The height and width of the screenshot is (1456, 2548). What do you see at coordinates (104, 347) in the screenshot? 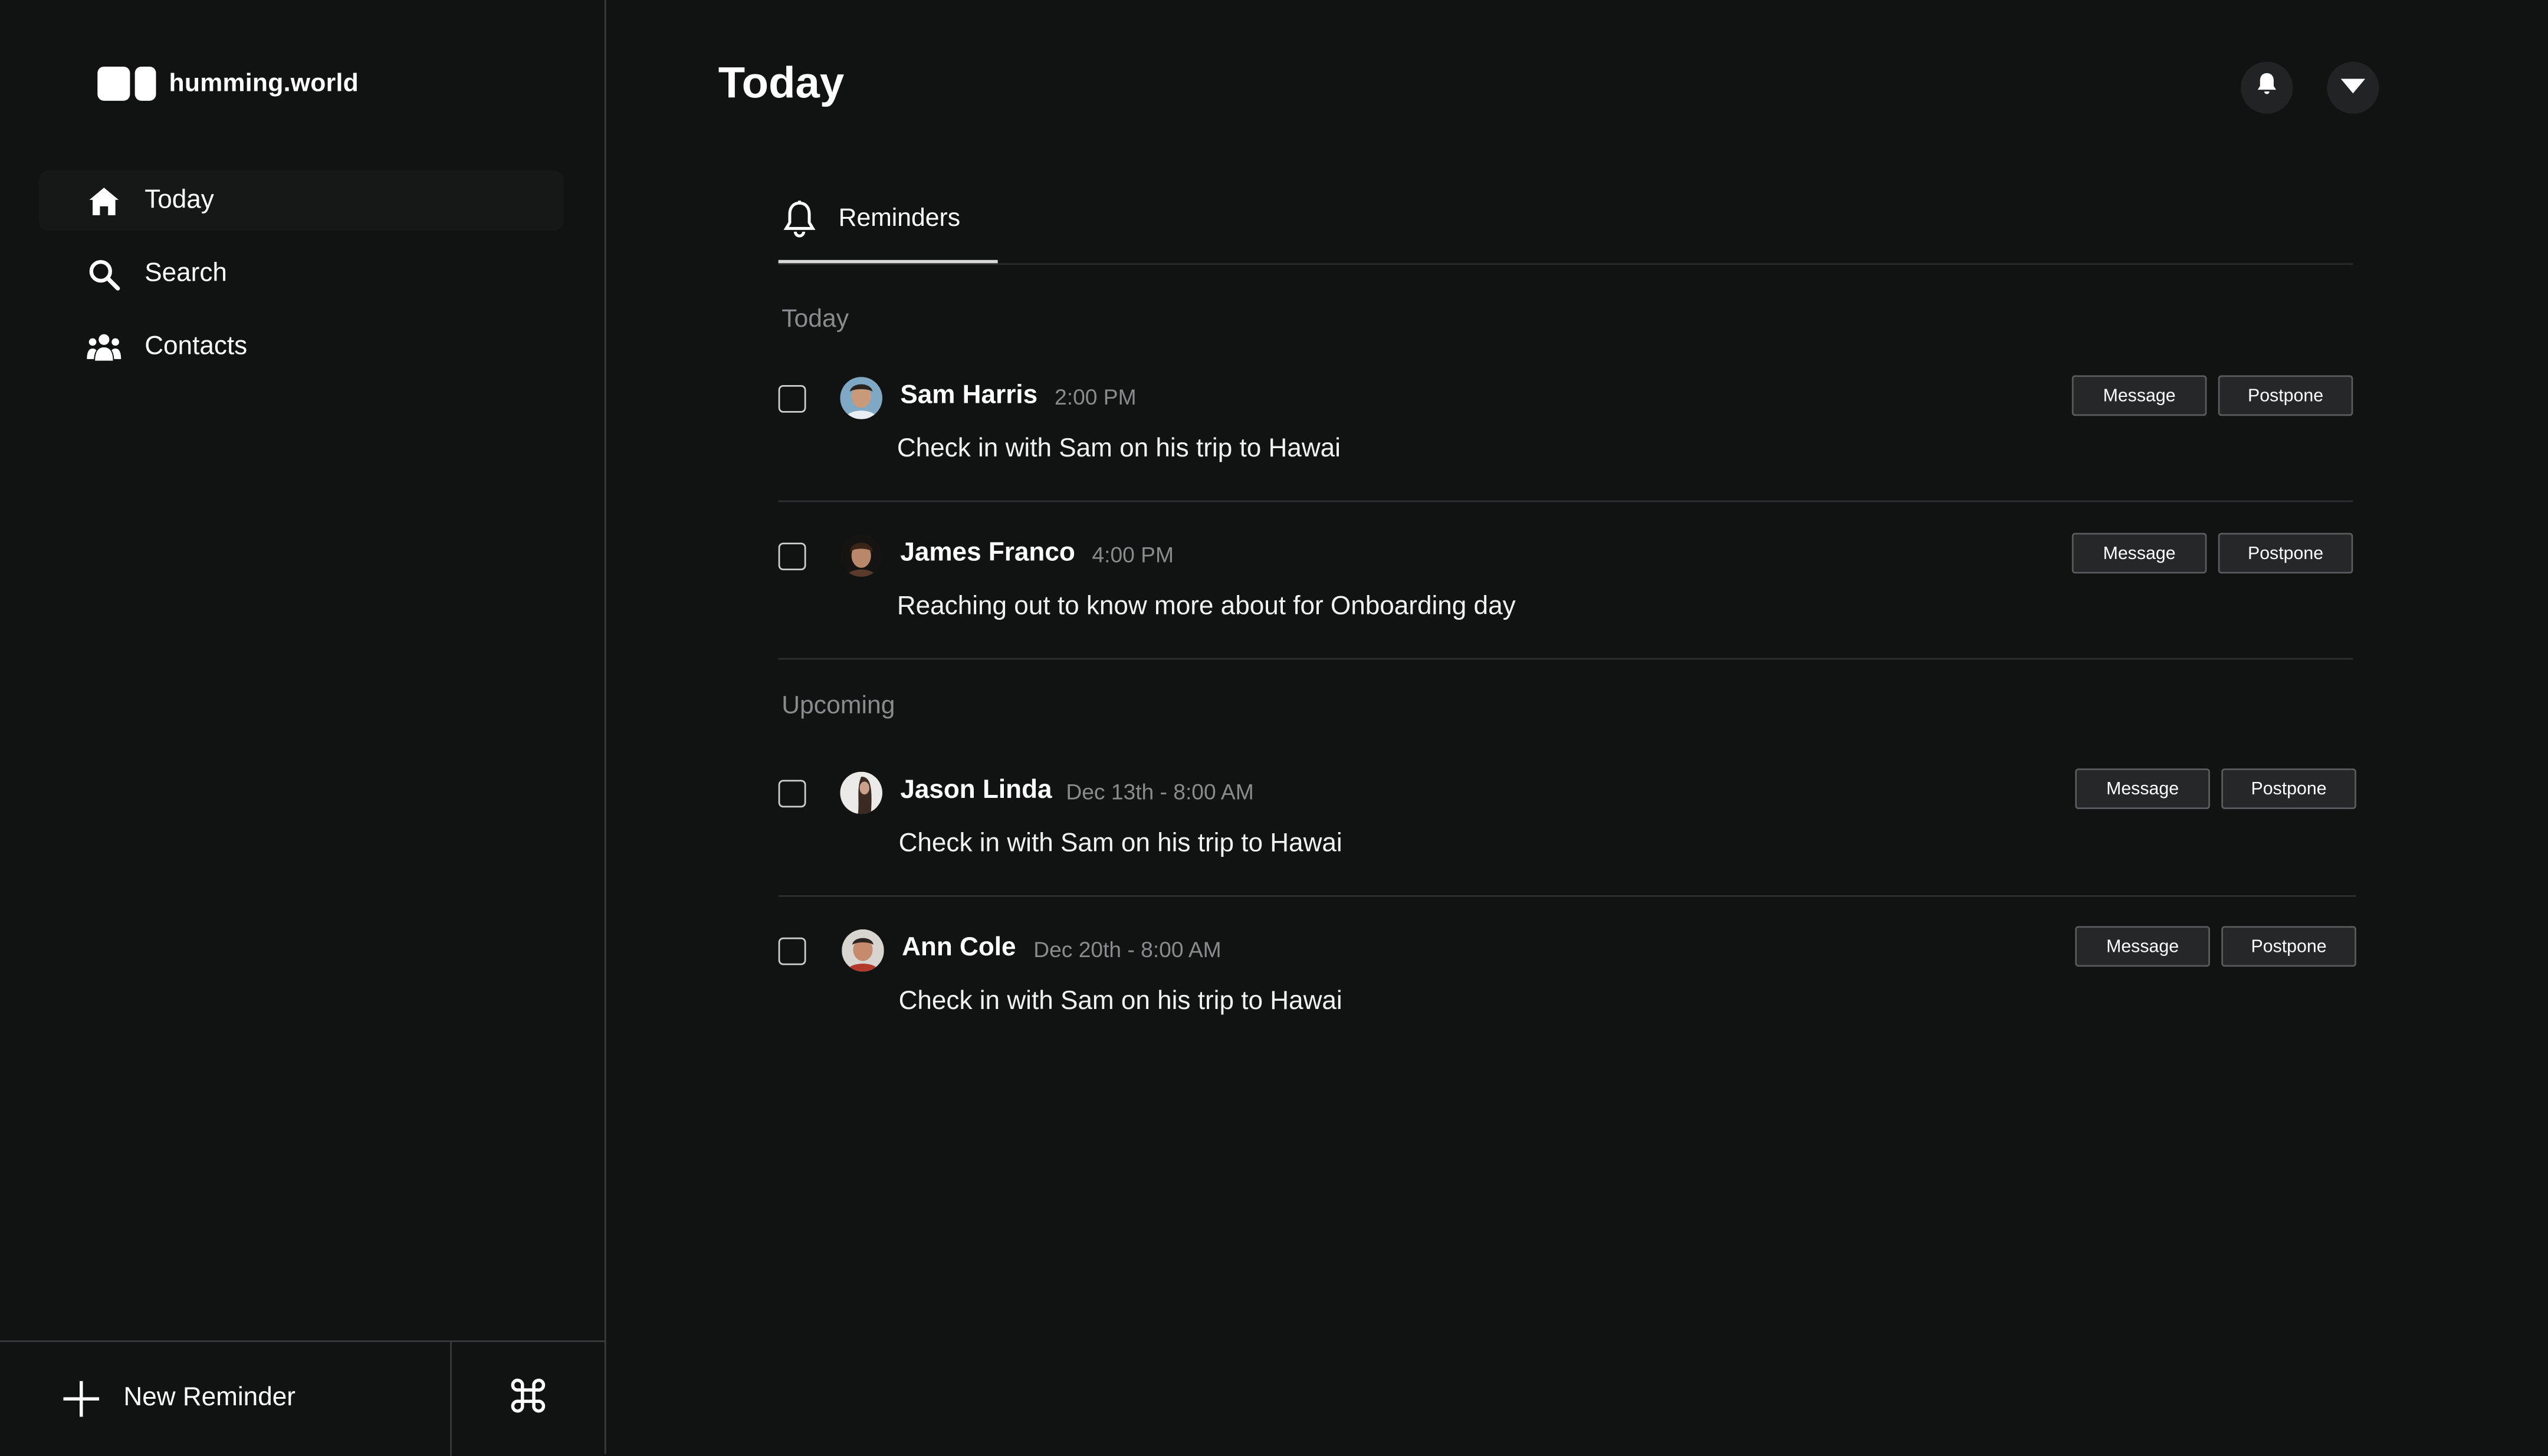
I see `contacts-icon` at bounding box center [104, 347].